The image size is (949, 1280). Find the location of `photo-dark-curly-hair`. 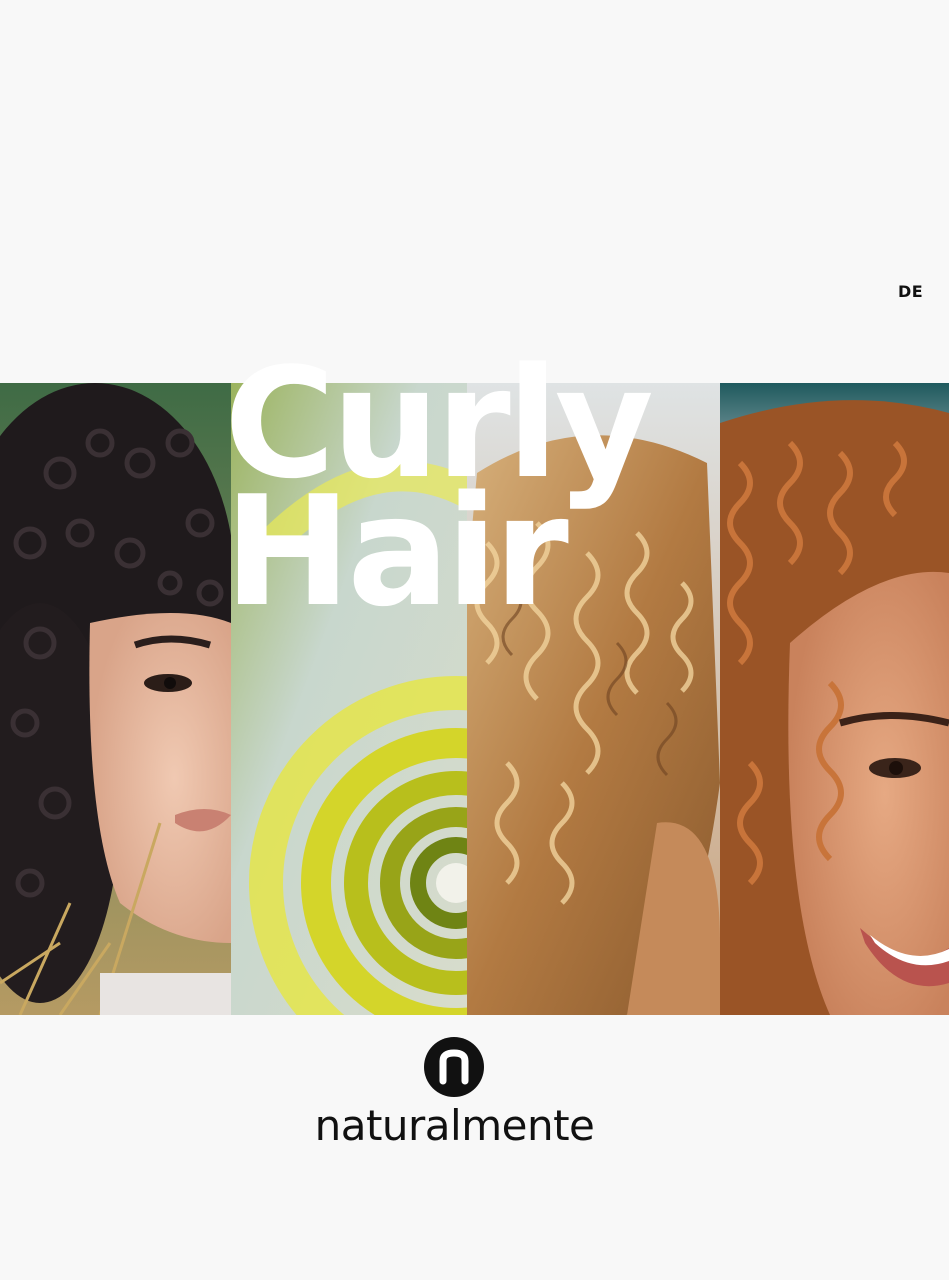

photo-dark-curly-hair is located at coordinates (115, 699).